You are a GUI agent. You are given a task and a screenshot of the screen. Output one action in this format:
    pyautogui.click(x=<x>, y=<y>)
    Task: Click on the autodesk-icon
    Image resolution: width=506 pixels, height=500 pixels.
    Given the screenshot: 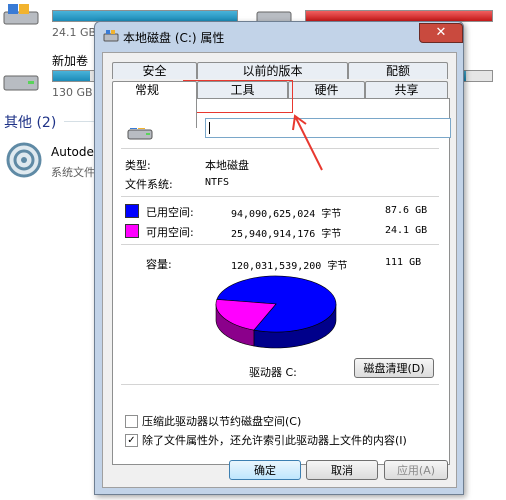 What is the action you would take?
    pyautogui.click(x=24, y=160)
    